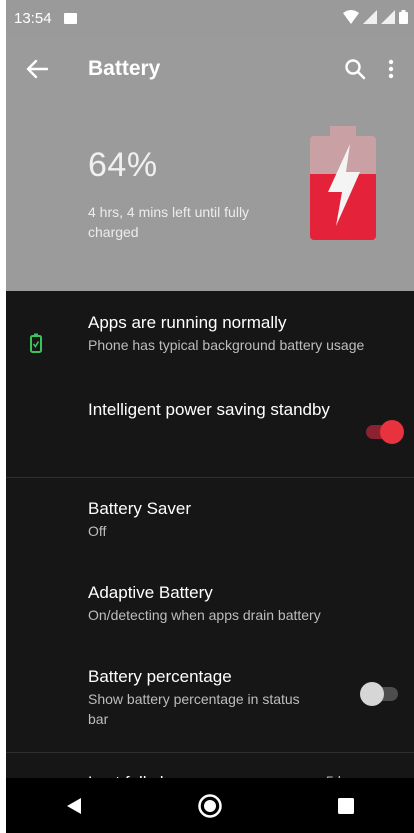  I want to click on nav-recents-icon, so click(346, 805).